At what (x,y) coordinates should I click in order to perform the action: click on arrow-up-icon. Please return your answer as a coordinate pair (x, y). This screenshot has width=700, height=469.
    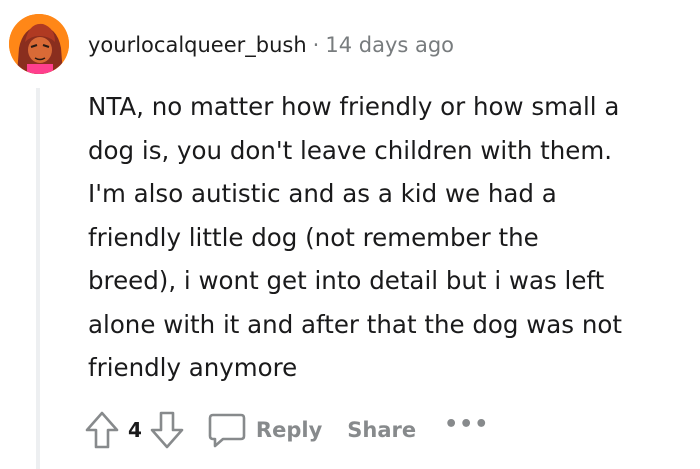
    Looking at the image, I should click on (102, 430).